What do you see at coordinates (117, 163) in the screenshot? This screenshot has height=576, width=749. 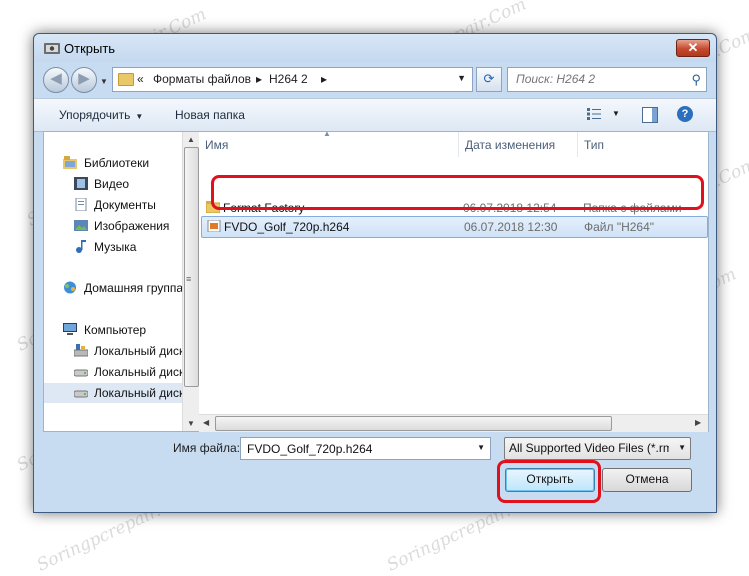 I see `nav-item-label: Библиотеки` at bounding box center [117, 163].